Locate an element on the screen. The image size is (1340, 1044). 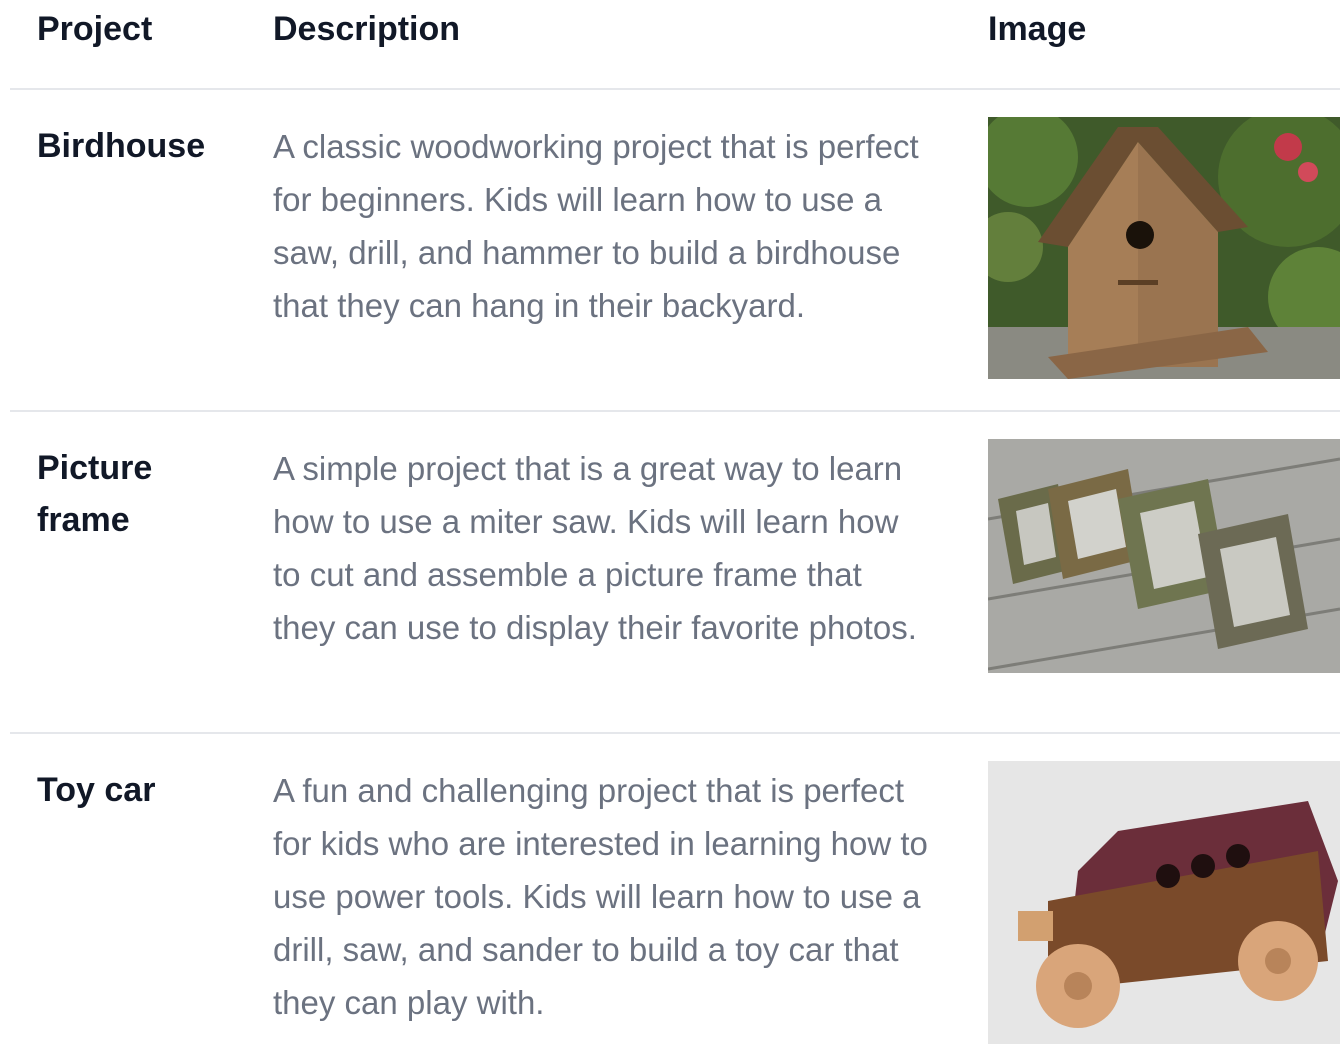
header-description: Description is located at coordinates (367, 29).